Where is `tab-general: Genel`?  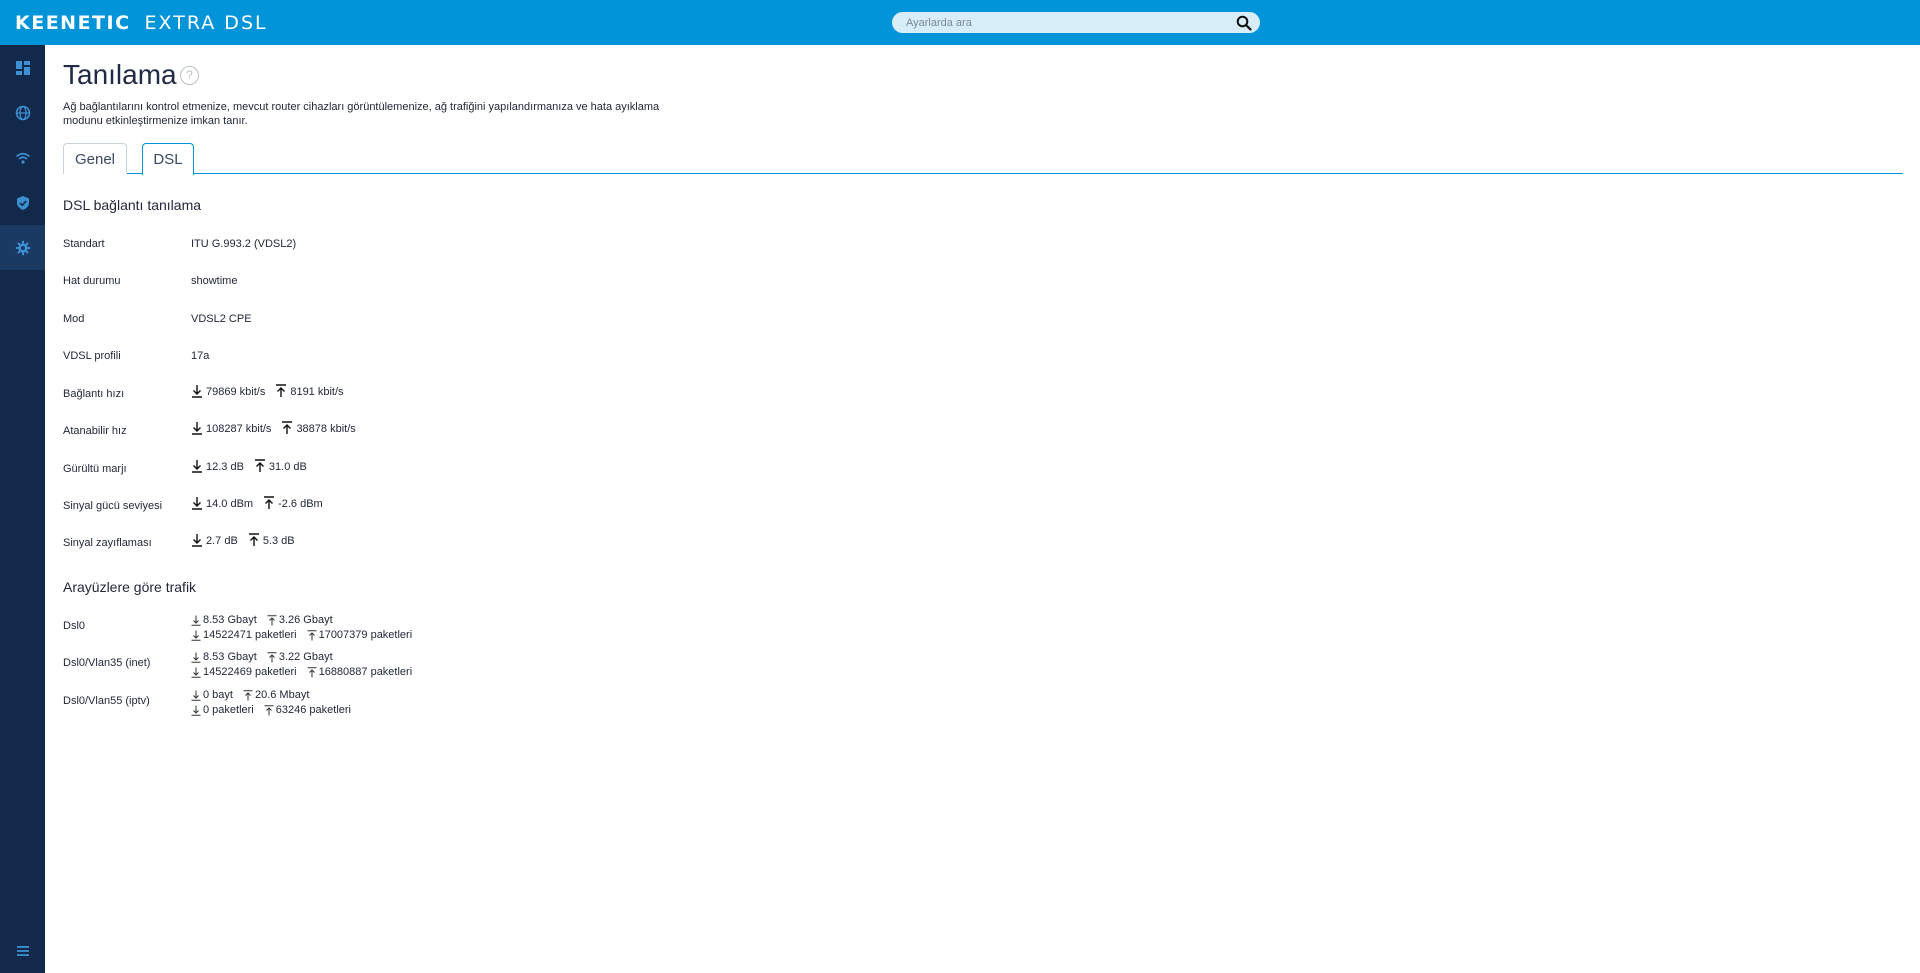 tab-general: Genel is located at coordinates (95, 158).